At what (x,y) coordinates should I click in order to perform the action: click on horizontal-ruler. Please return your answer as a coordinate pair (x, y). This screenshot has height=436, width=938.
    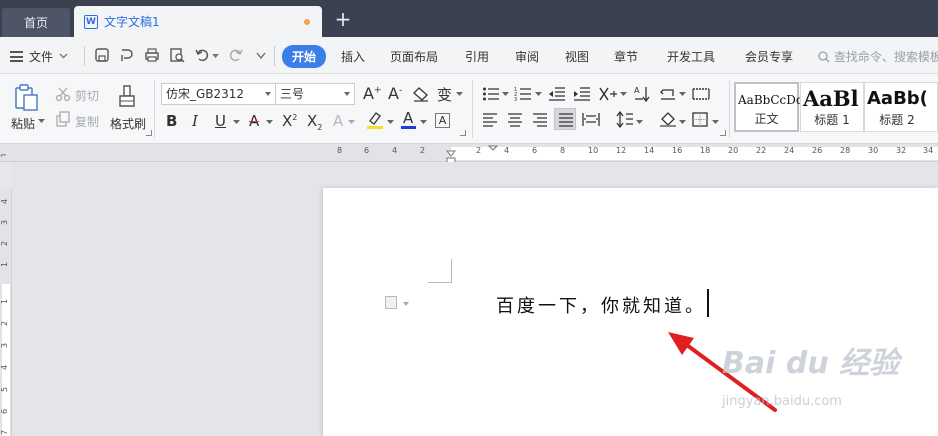
    Looking at the image, I should click on (469, 153).